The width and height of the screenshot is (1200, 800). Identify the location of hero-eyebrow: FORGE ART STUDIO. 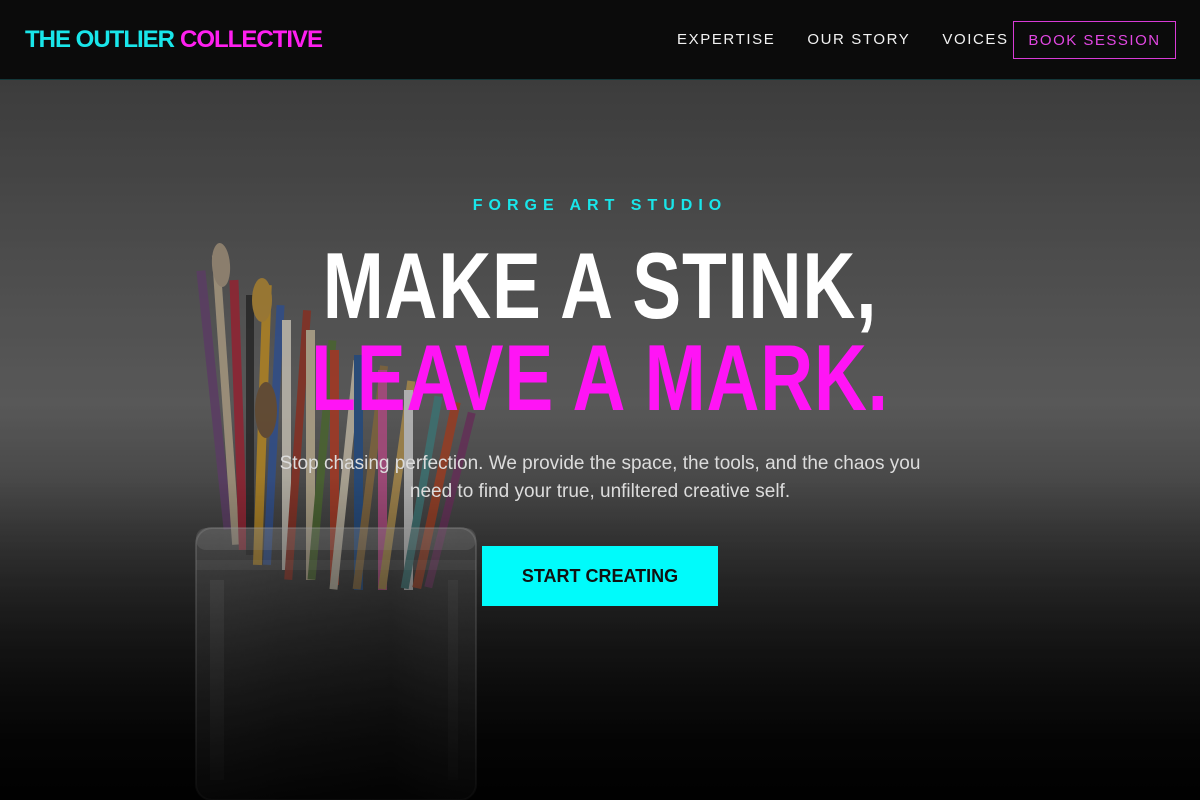
(600, 205).